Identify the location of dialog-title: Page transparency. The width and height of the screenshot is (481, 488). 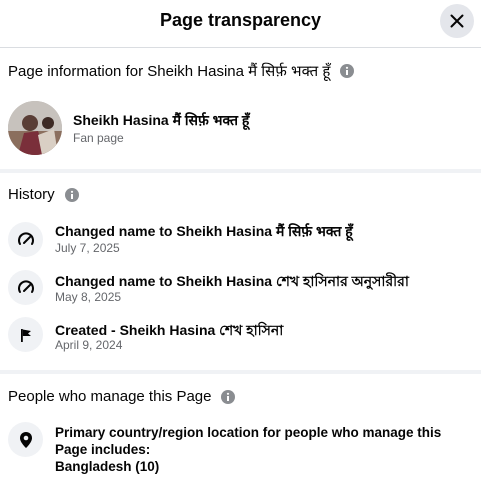
(240, 20).